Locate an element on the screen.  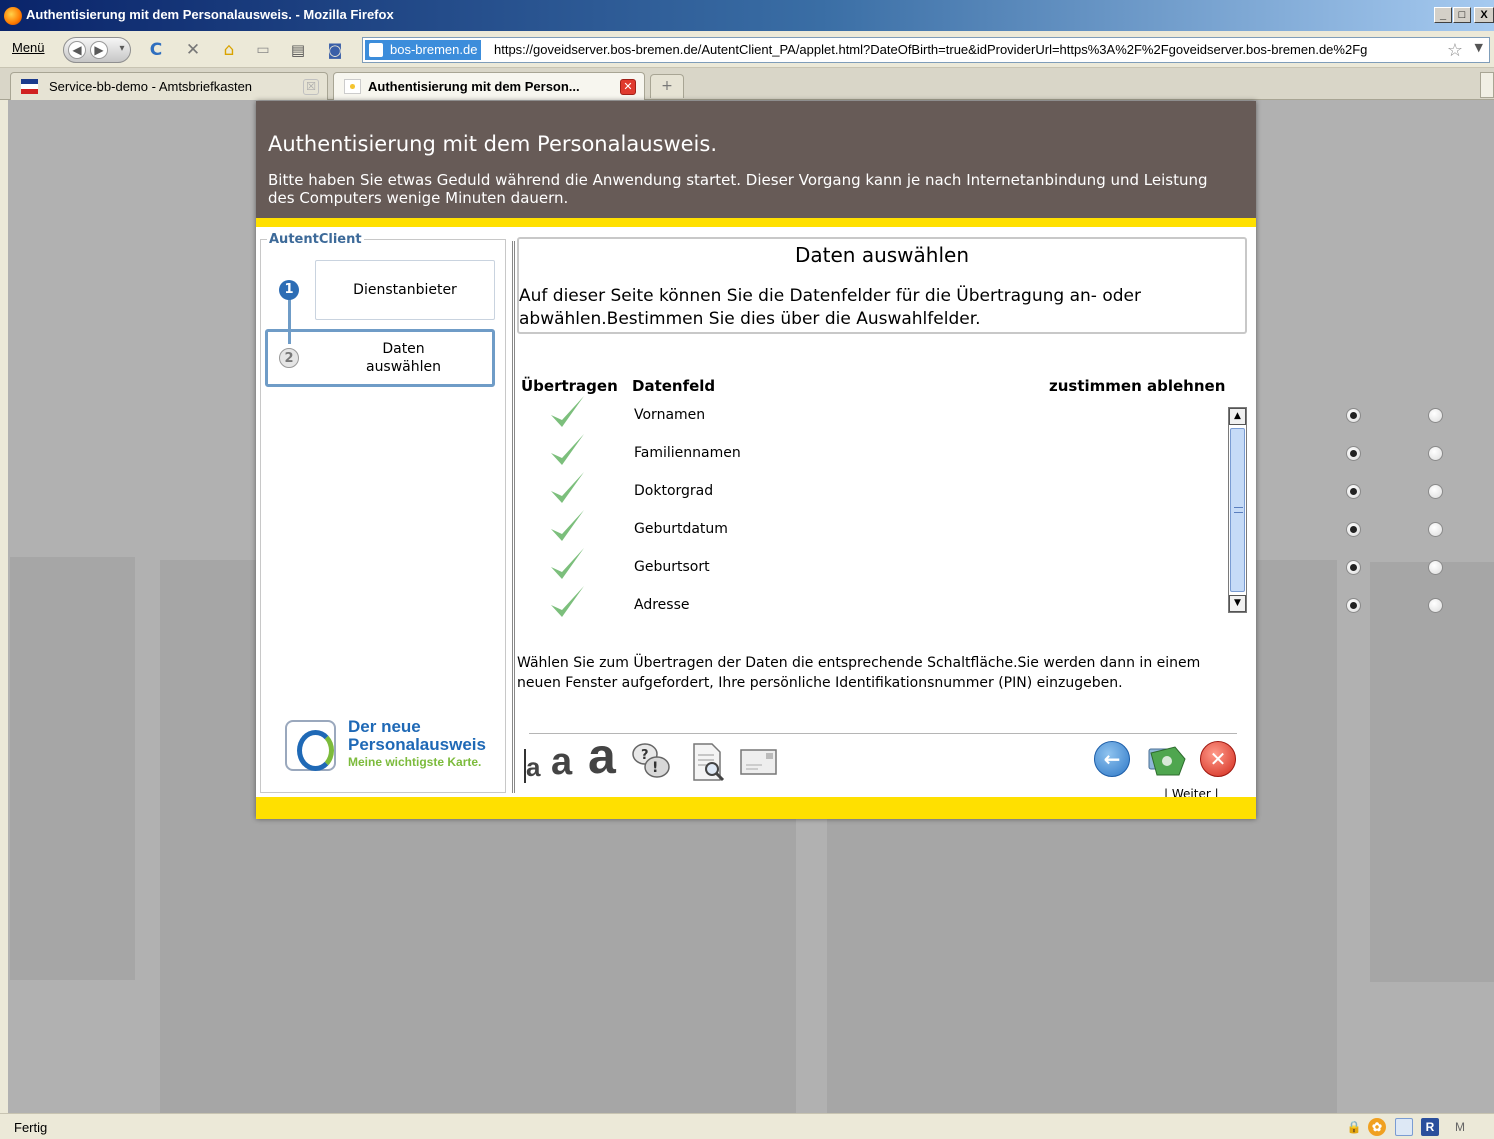
site-favicon-icon is located at coordinates (352, 86).